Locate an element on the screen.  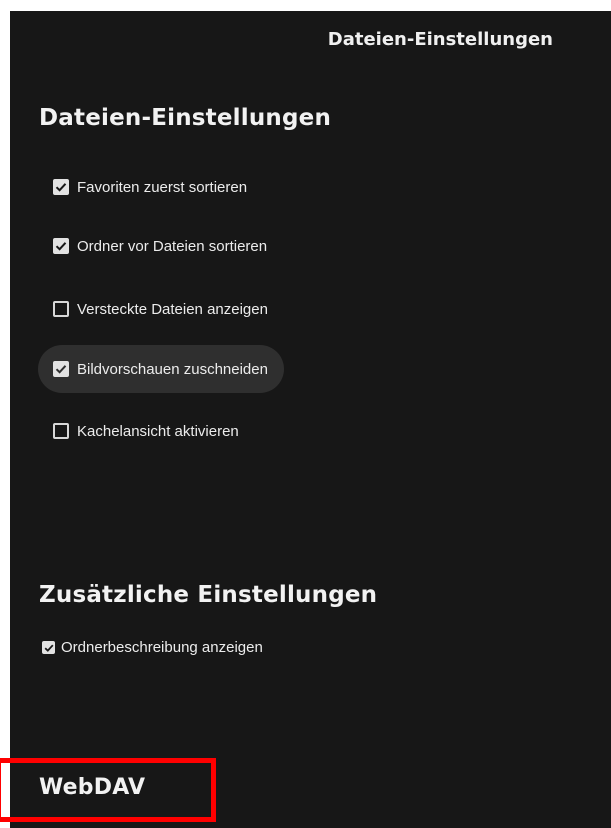
files-settings-heading: Dateien-Einstellungen is located at coordinates (185, 118).